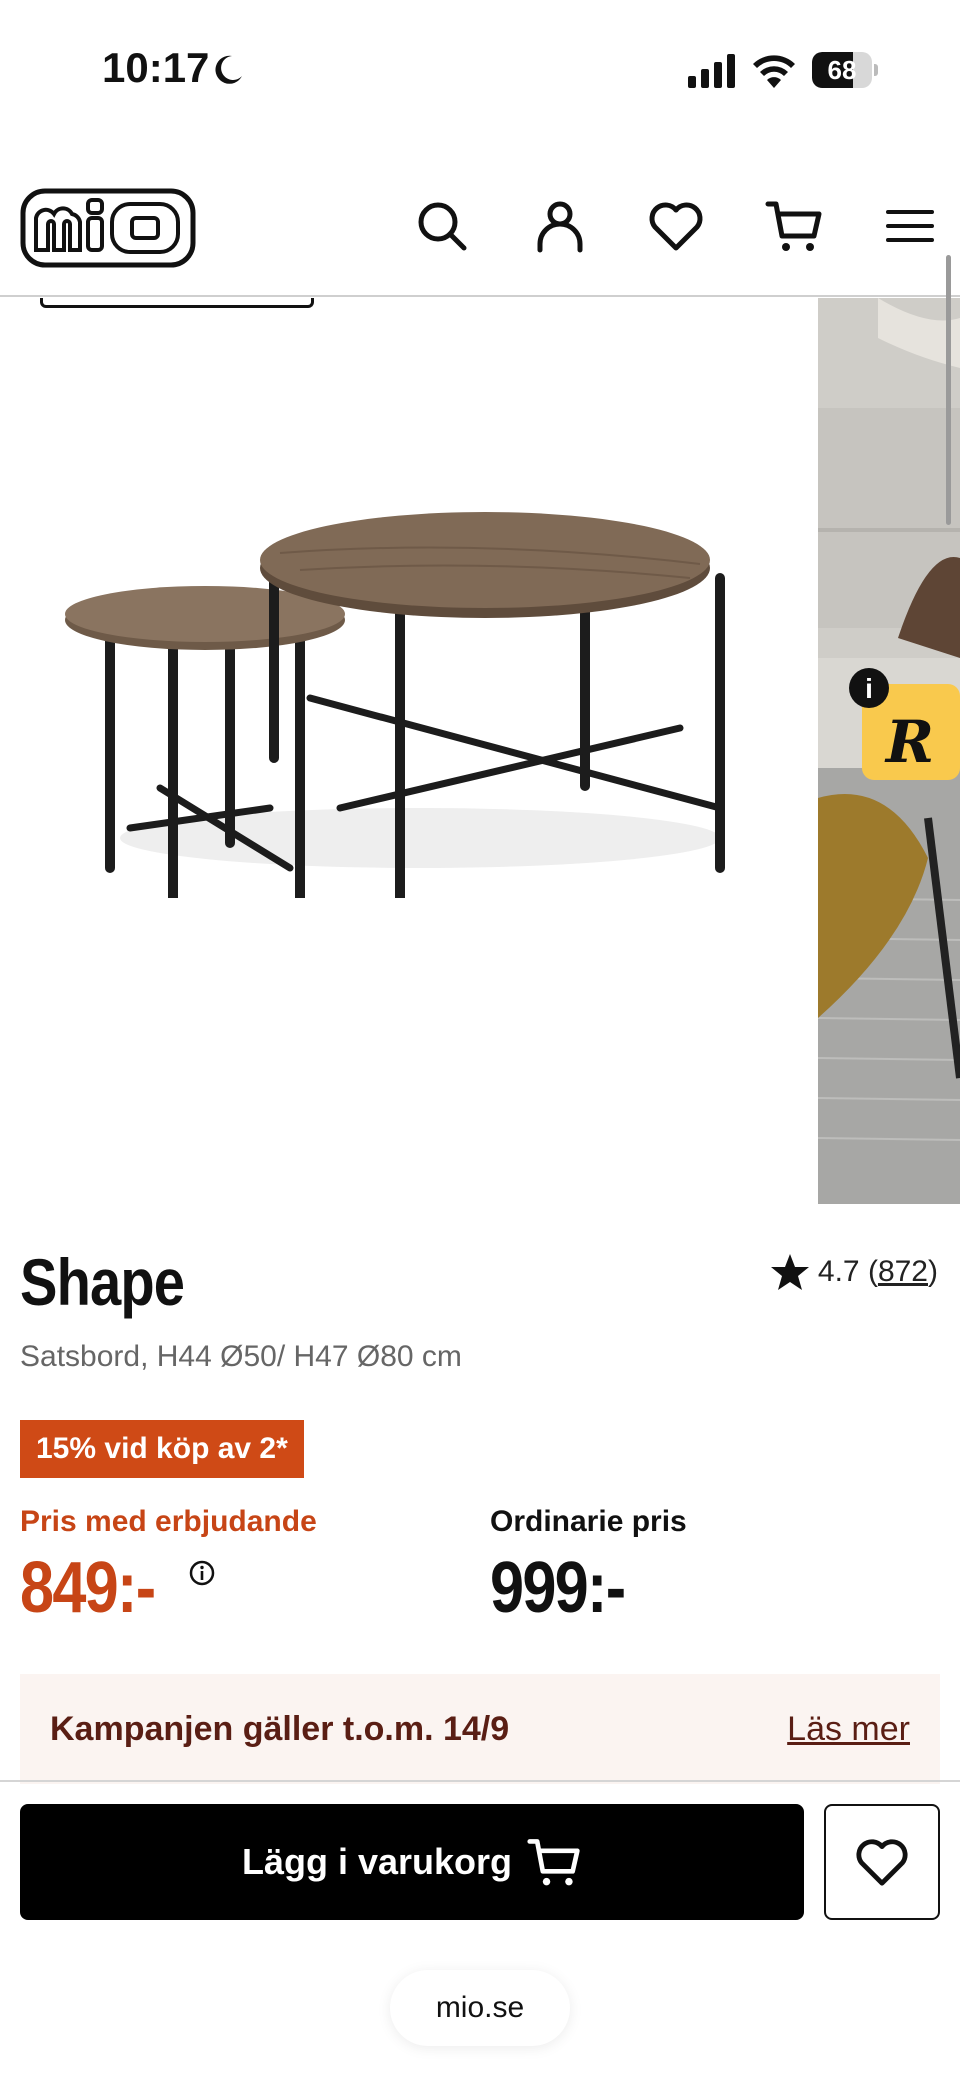  I want to click on menu-icon, so click(910, 226).